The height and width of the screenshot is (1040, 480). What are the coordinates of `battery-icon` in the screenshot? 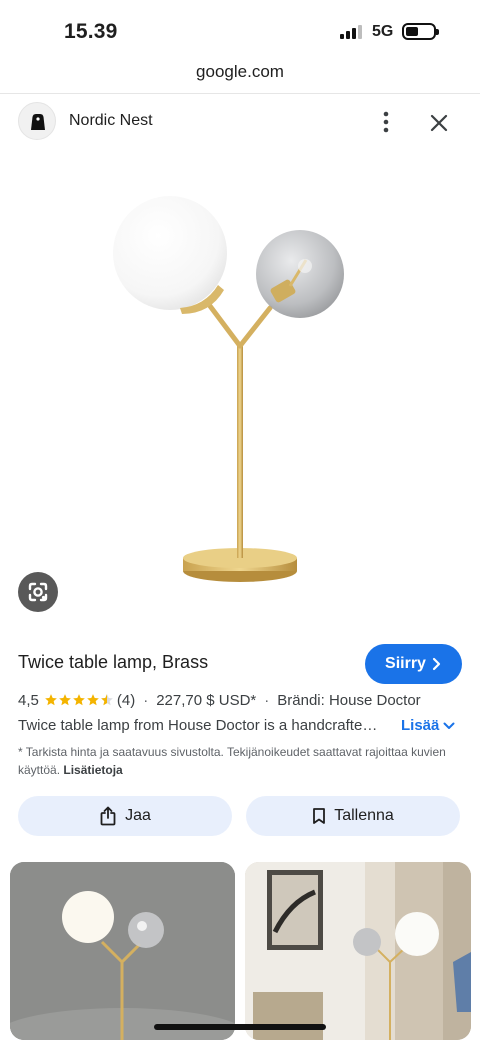 It's located at (420, 31).